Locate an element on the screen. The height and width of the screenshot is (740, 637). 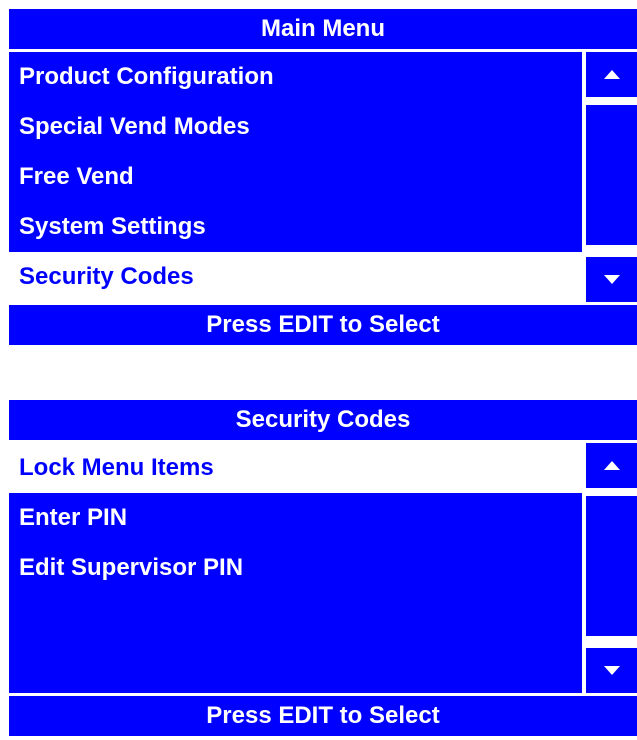
menu-item-enter-pin: Enter PIN is located at coordinates (295, 518).